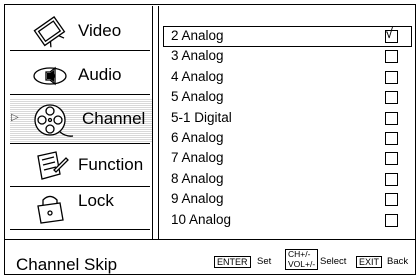 The image size is (420, 279). I want to click on channel-row: 7 Analog, so click(287, 158).